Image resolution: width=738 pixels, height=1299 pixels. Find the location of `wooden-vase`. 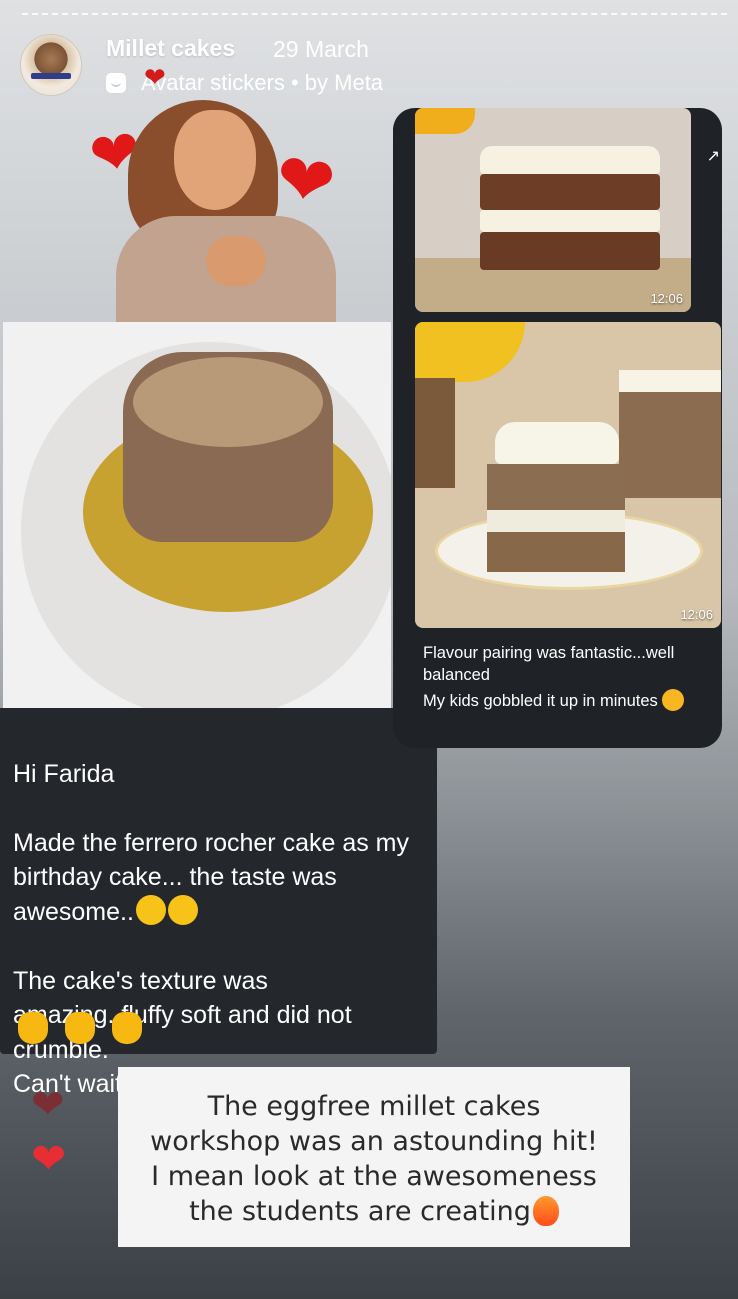

wooden-vase is located at coordinates (435, 433).